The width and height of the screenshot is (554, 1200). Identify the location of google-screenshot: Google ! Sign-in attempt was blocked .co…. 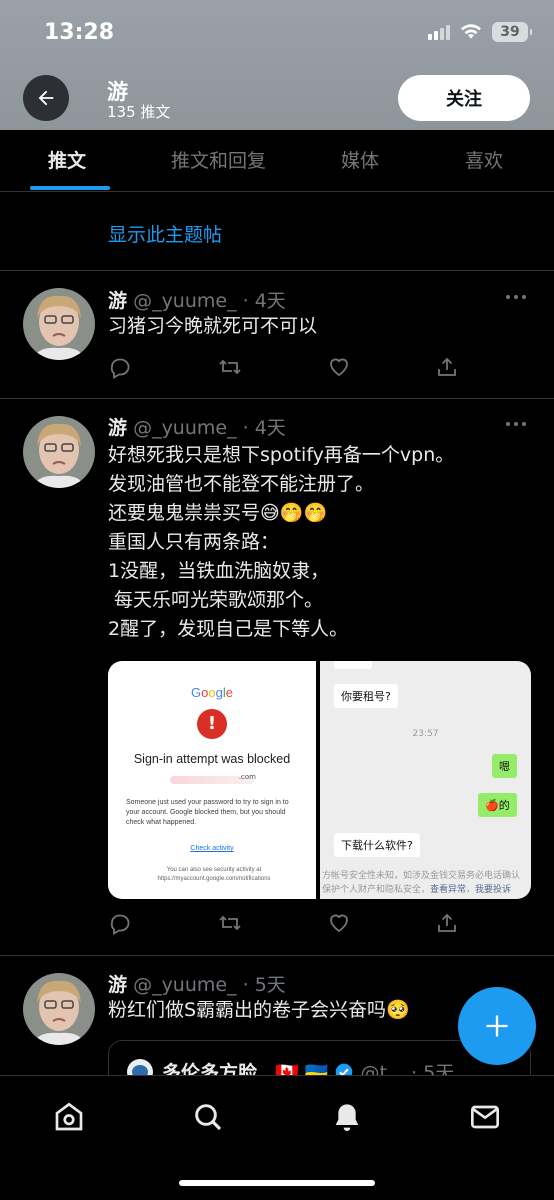
(212, 780).